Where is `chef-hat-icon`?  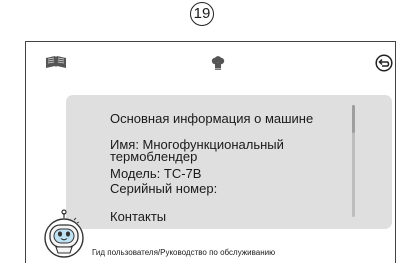 chef-hat-icon is located at coordinates (218, 63).